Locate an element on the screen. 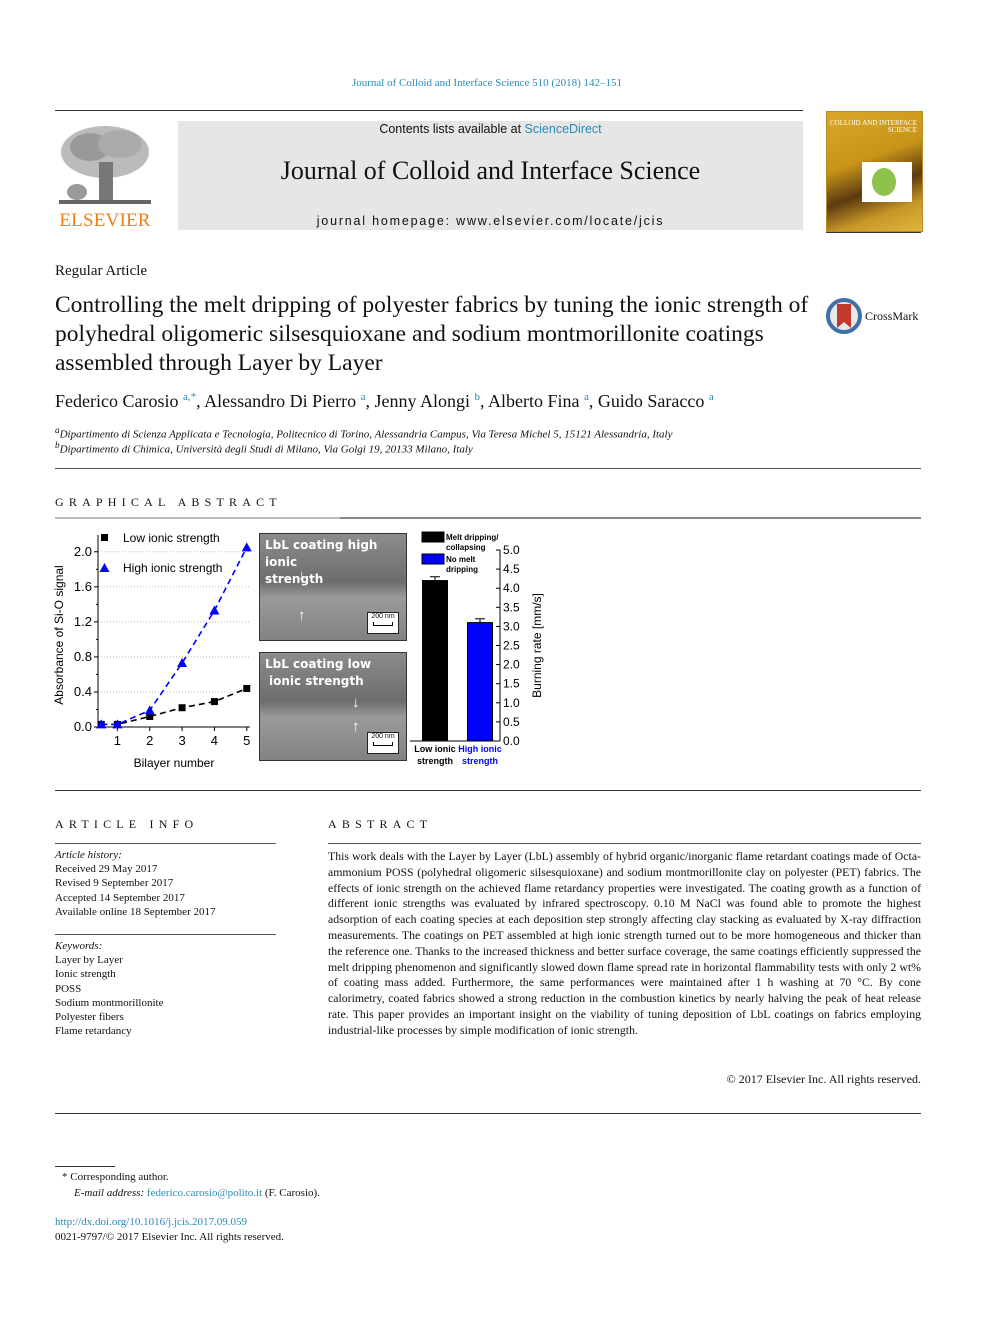 Image resolution: width=992 pixels, height=1323 pixels. history-entry: Received 29 May 2017 is located at coordinates (106, 869).